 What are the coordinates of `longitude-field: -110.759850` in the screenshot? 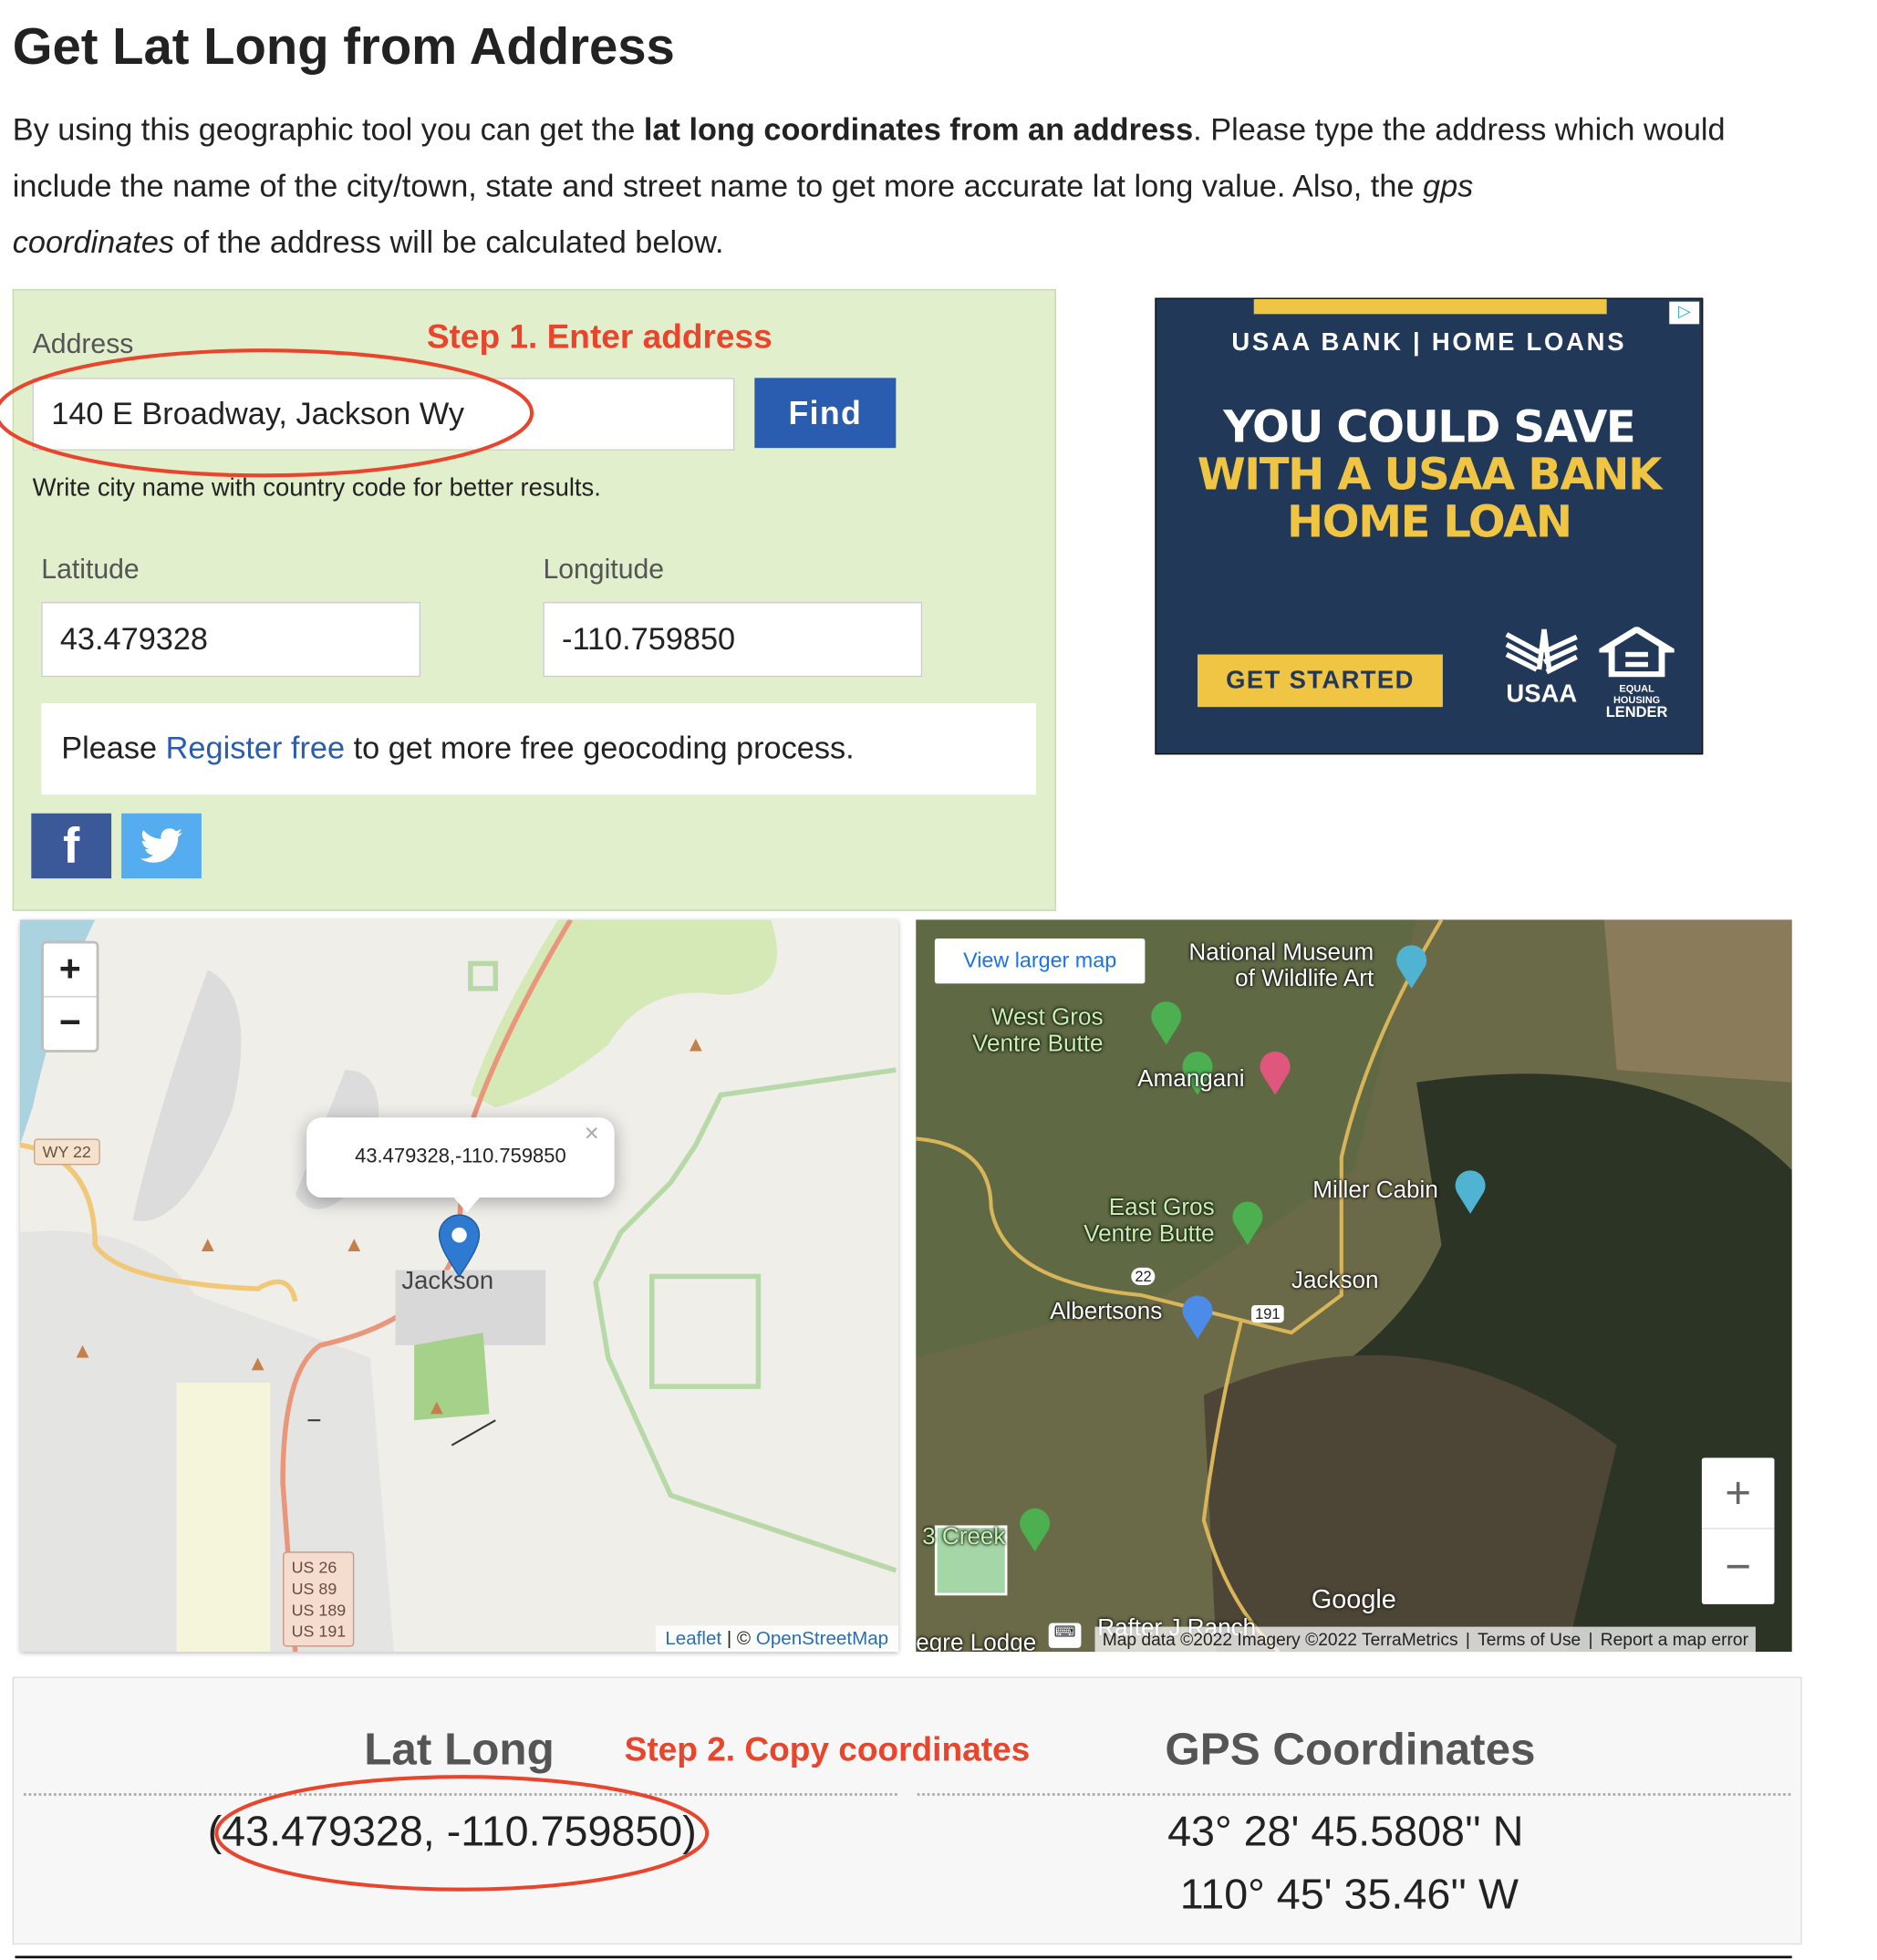 It's located at (733, 639).